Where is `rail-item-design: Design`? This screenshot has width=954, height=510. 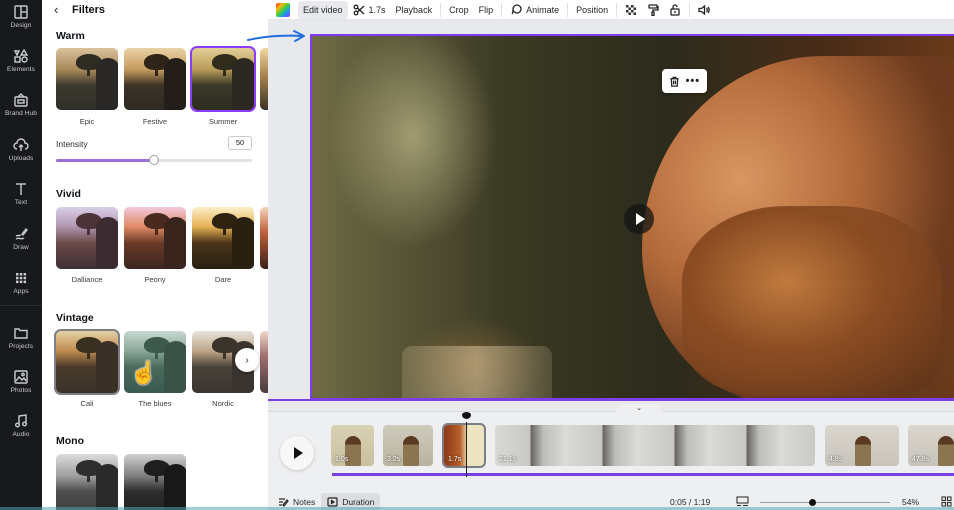 rail-item-design: Design is located at coordinates (21, 16).